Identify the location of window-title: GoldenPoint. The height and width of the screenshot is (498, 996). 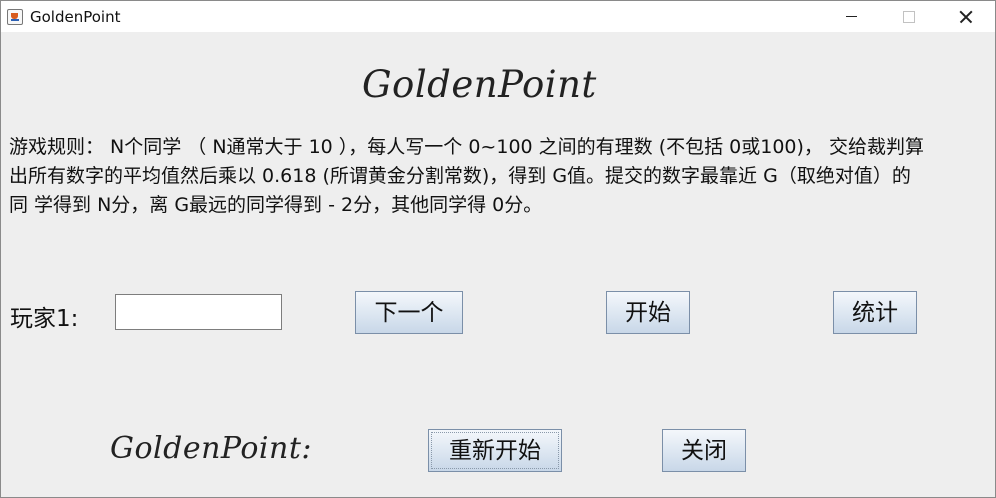
(75, 17).